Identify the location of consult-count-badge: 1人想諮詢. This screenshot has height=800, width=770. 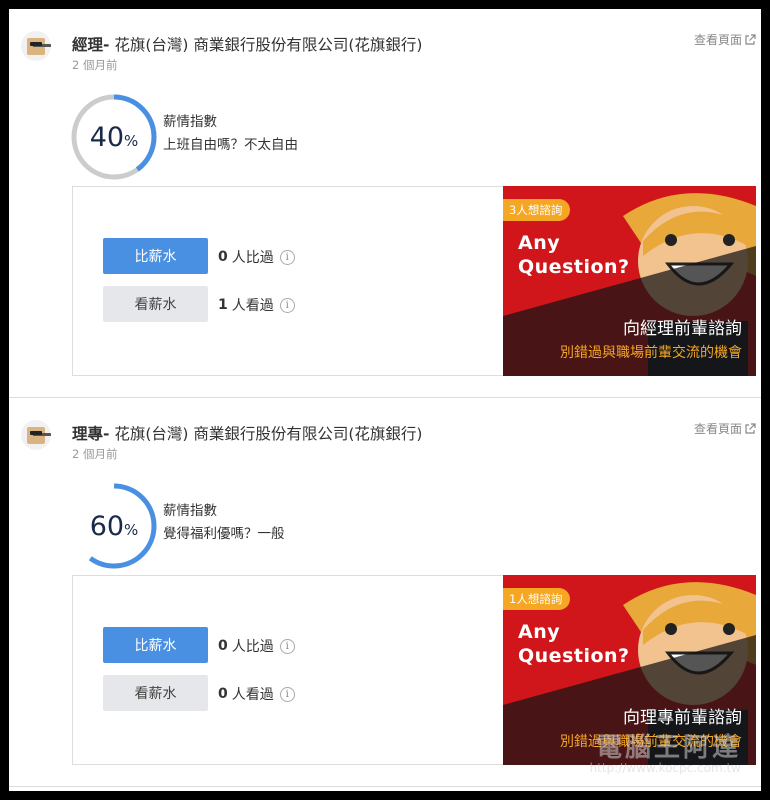
(537, 599).